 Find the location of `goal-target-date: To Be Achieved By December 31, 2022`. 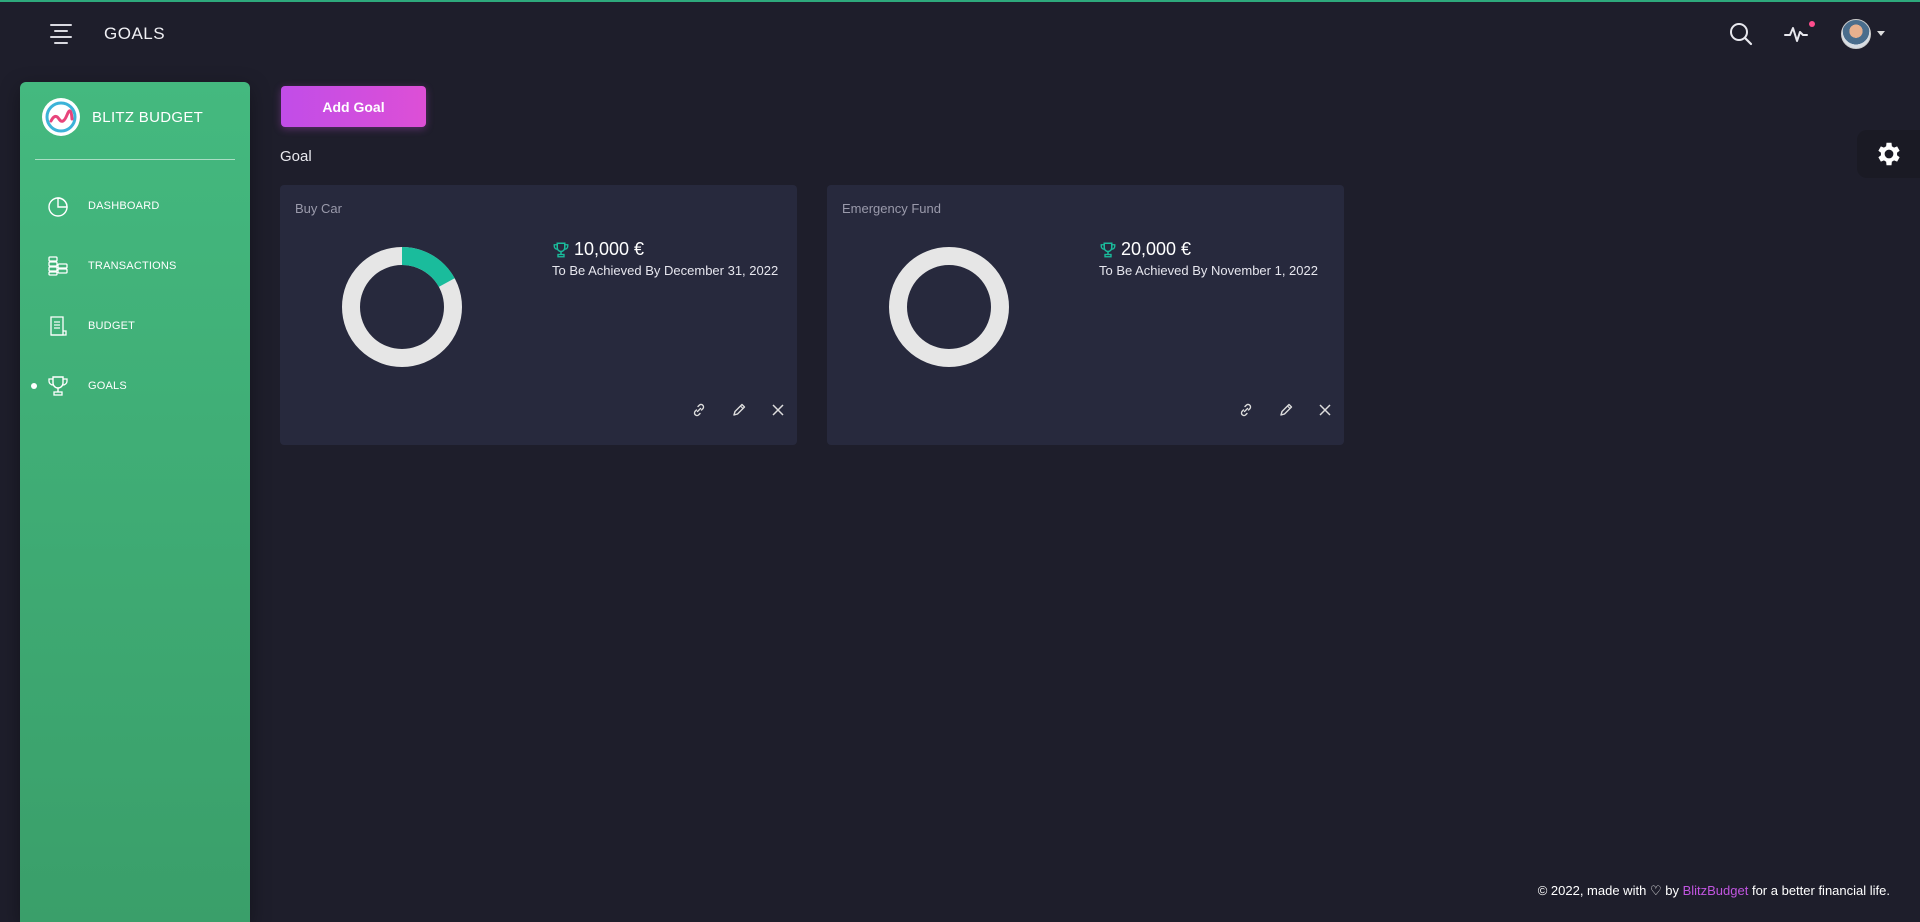

goal-target-date: To Be Achieved By December 31, 2022 is located at coordinates (665, 270).